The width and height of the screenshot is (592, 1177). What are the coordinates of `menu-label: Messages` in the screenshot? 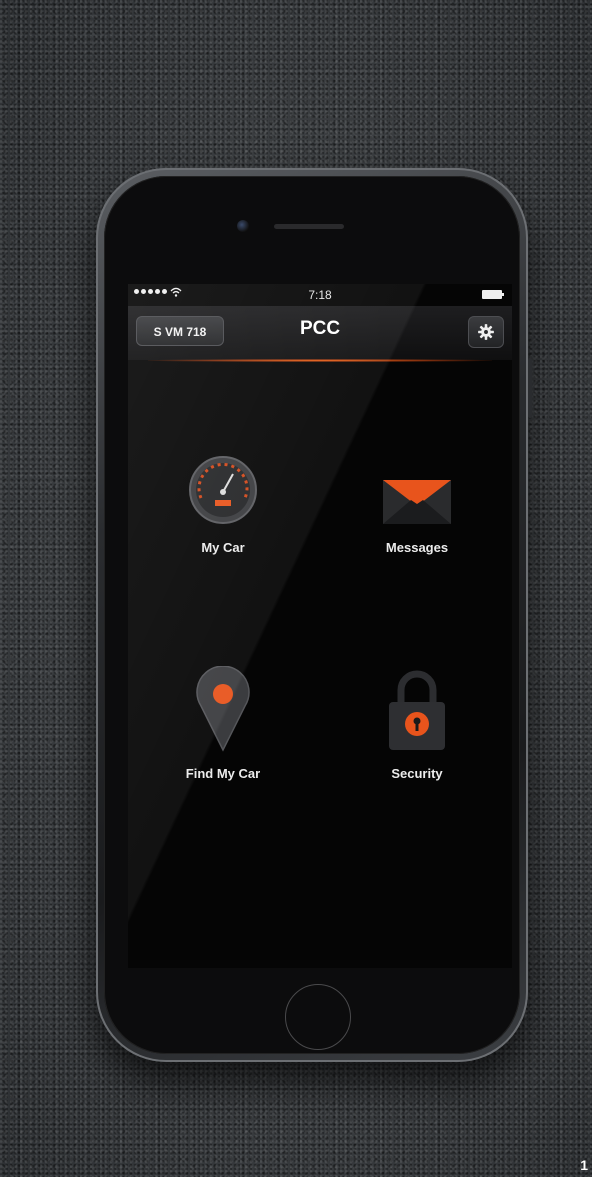 It's located at (417, 547).